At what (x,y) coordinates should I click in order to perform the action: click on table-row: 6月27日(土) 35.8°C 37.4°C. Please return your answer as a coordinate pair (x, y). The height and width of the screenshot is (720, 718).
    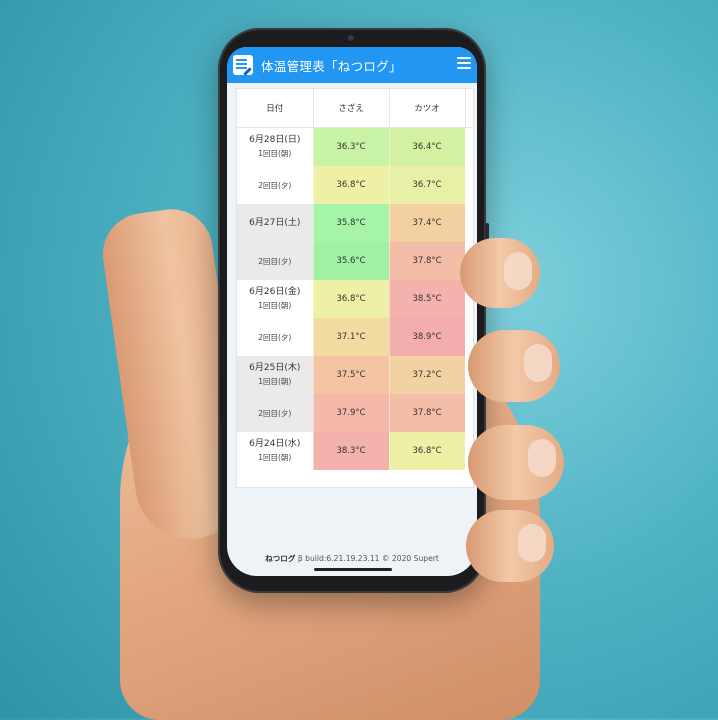
    Looking at the image, I should click on (355, 223).